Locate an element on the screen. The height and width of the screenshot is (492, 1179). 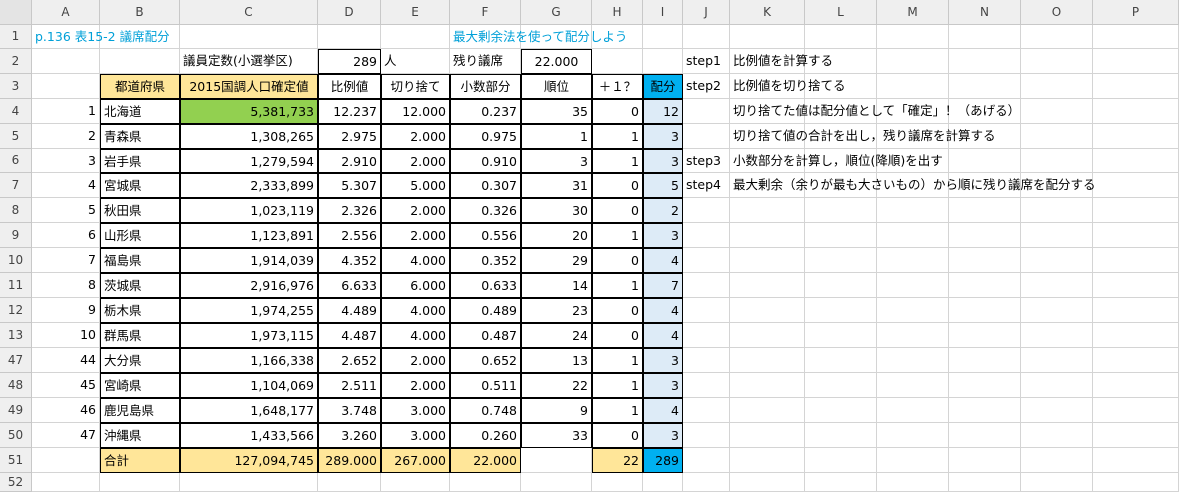
header-ratio: 比例値 is located at coordinates (349, 86).